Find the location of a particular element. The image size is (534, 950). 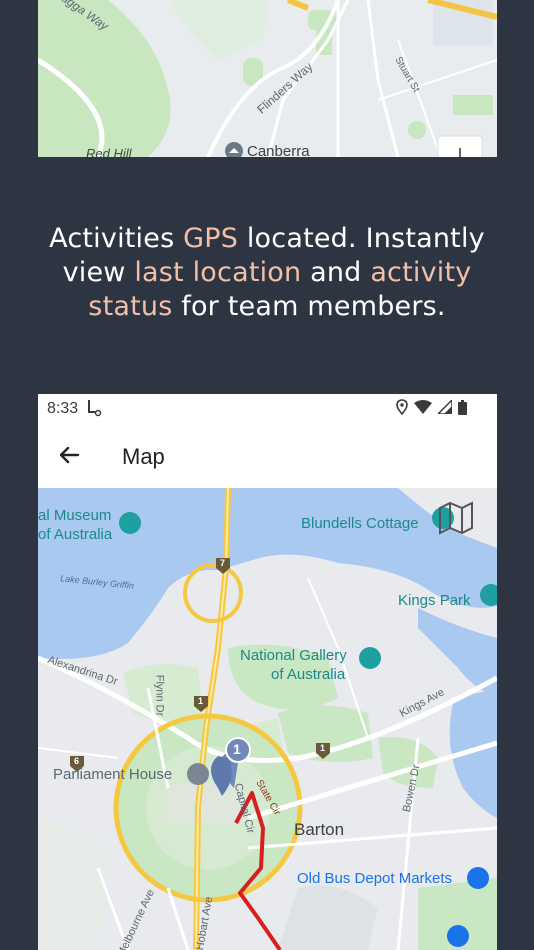

map-label-gallery-l2: of Australia is located at coordinates (308, 674).